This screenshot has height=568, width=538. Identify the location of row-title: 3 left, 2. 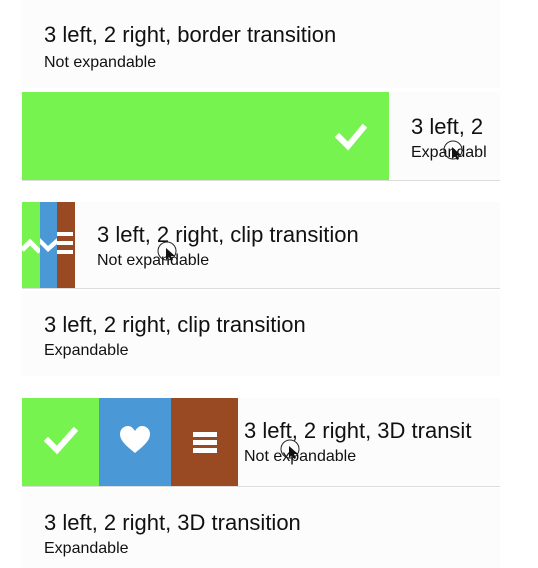
(447, 126).